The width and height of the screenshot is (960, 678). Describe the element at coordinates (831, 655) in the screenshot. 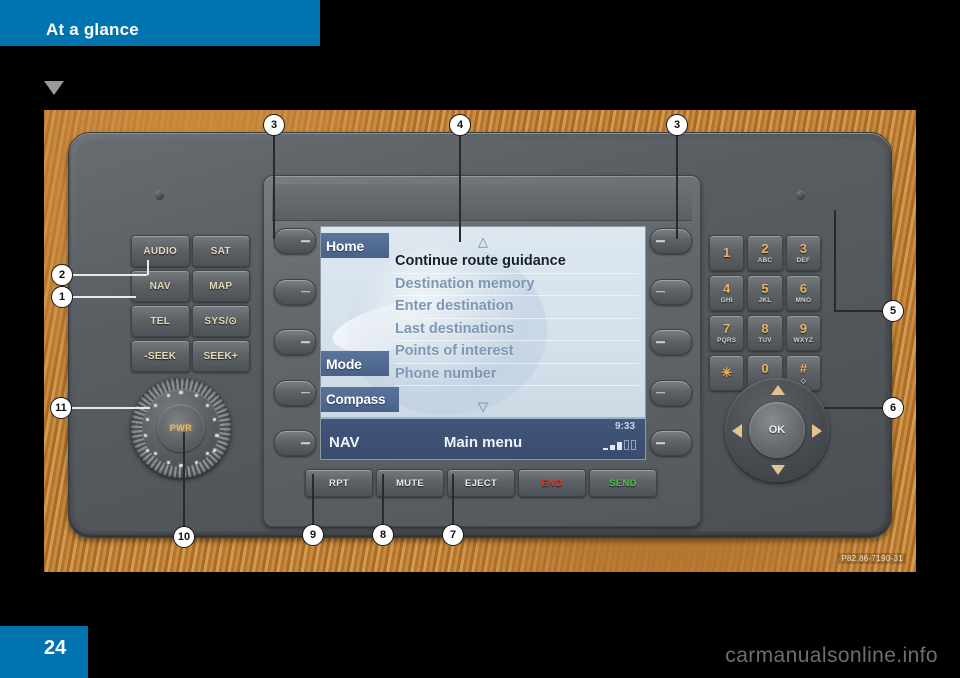

I see `site-watermark: carmanualsonline.info` at that location.